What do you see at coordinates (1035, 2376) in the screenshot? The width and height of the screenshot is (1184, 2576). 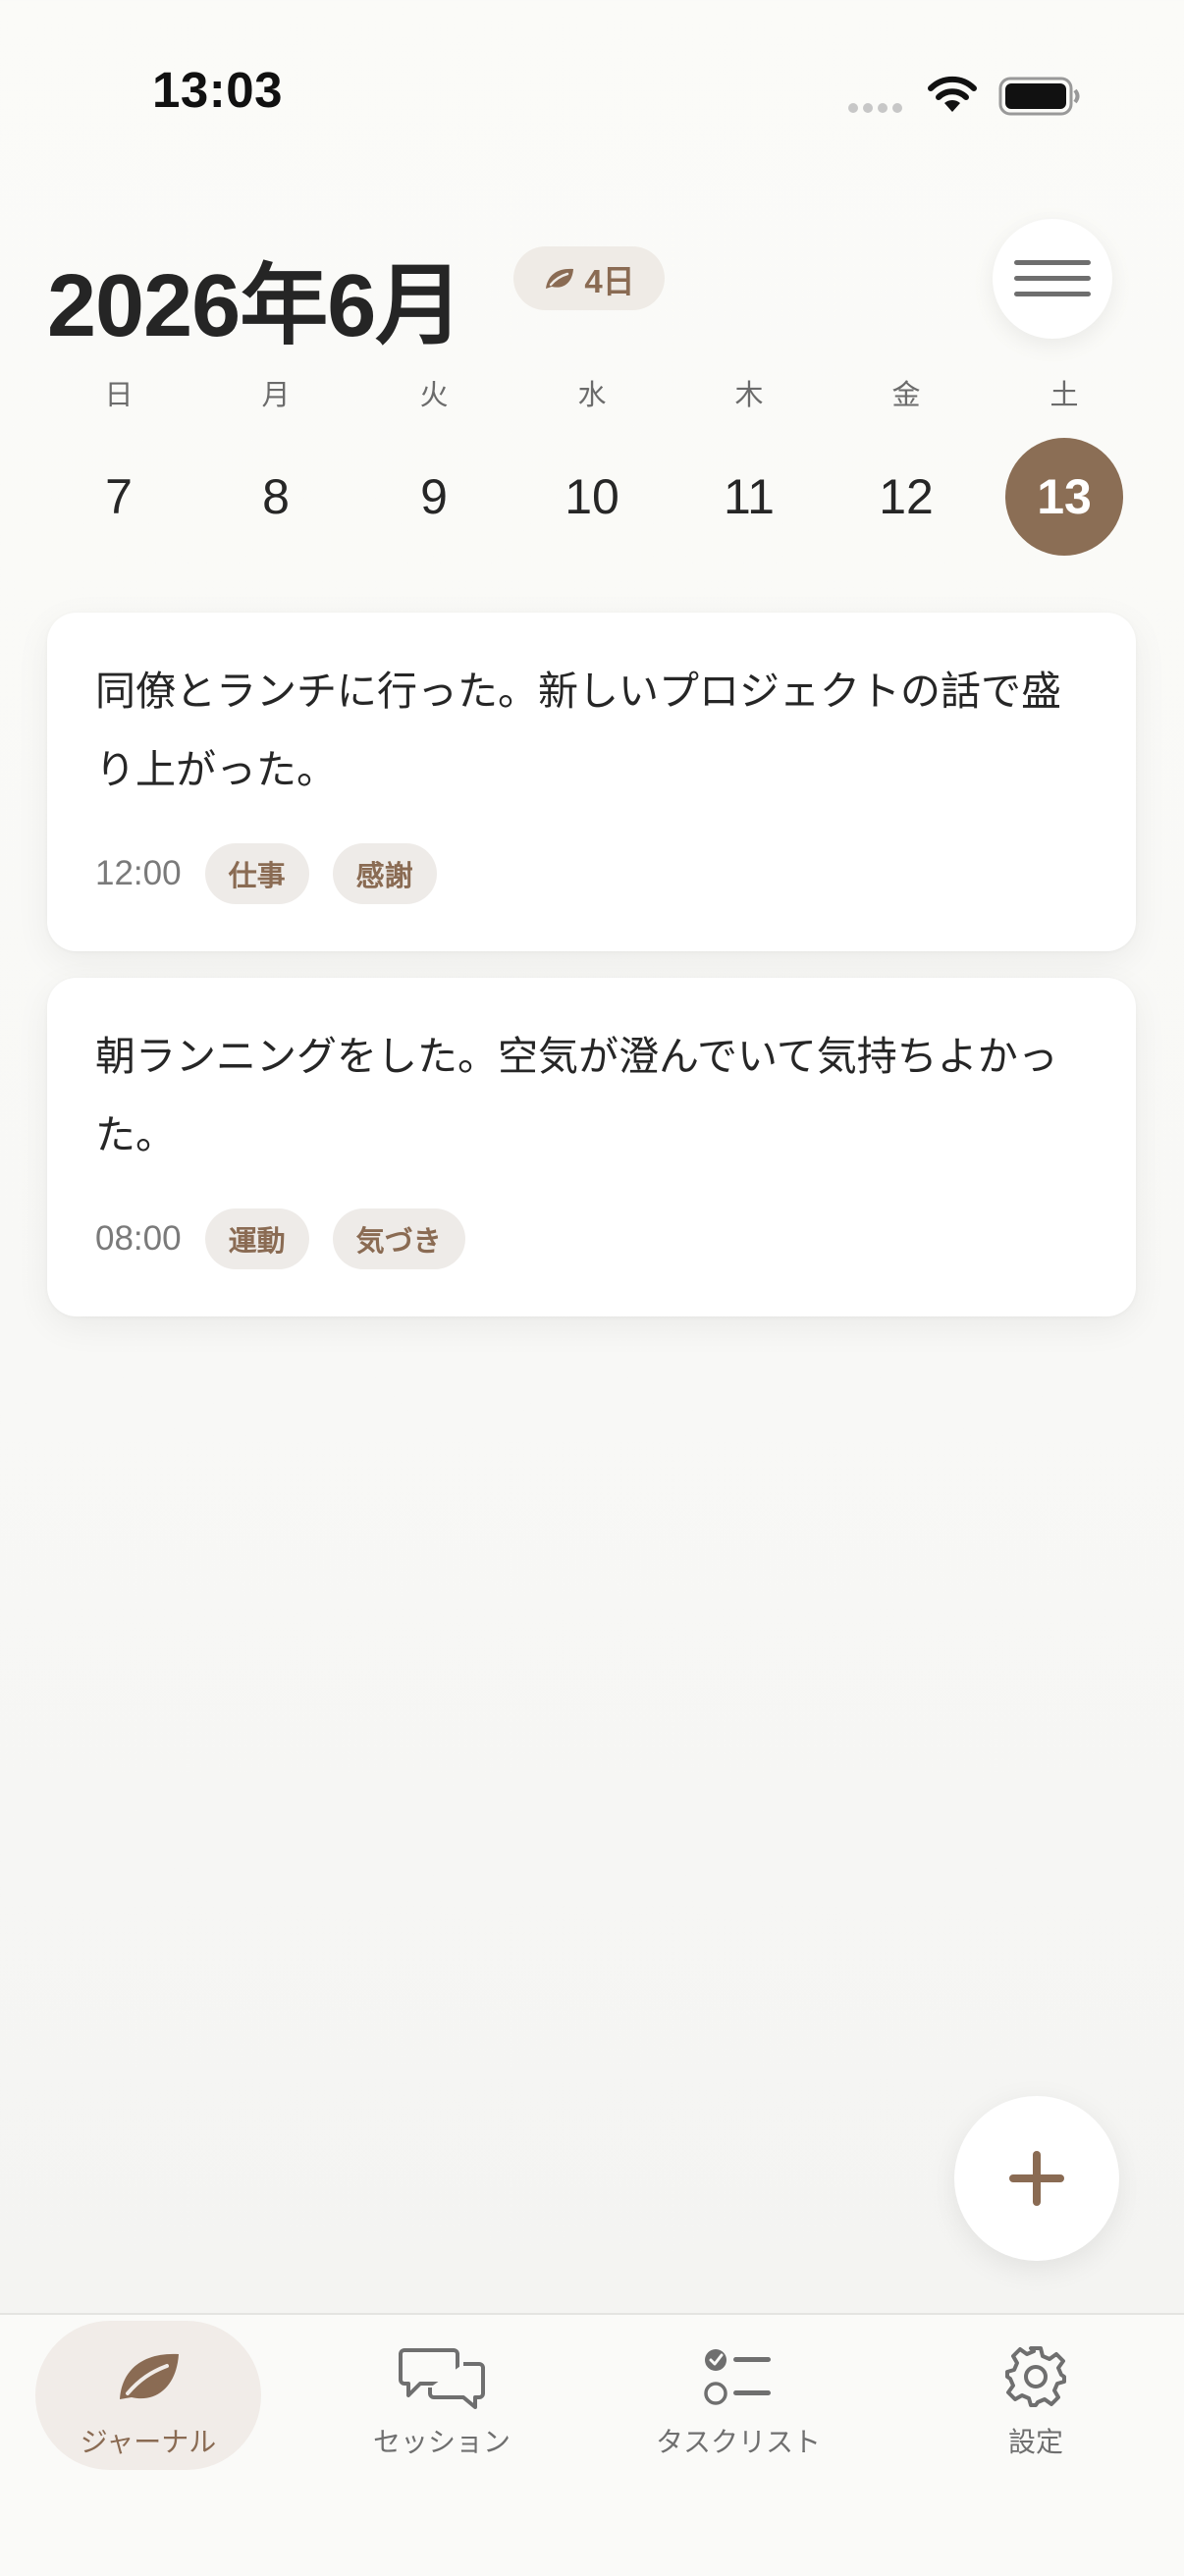 I see `gear-icon` at bounding box center [1035, 2376].